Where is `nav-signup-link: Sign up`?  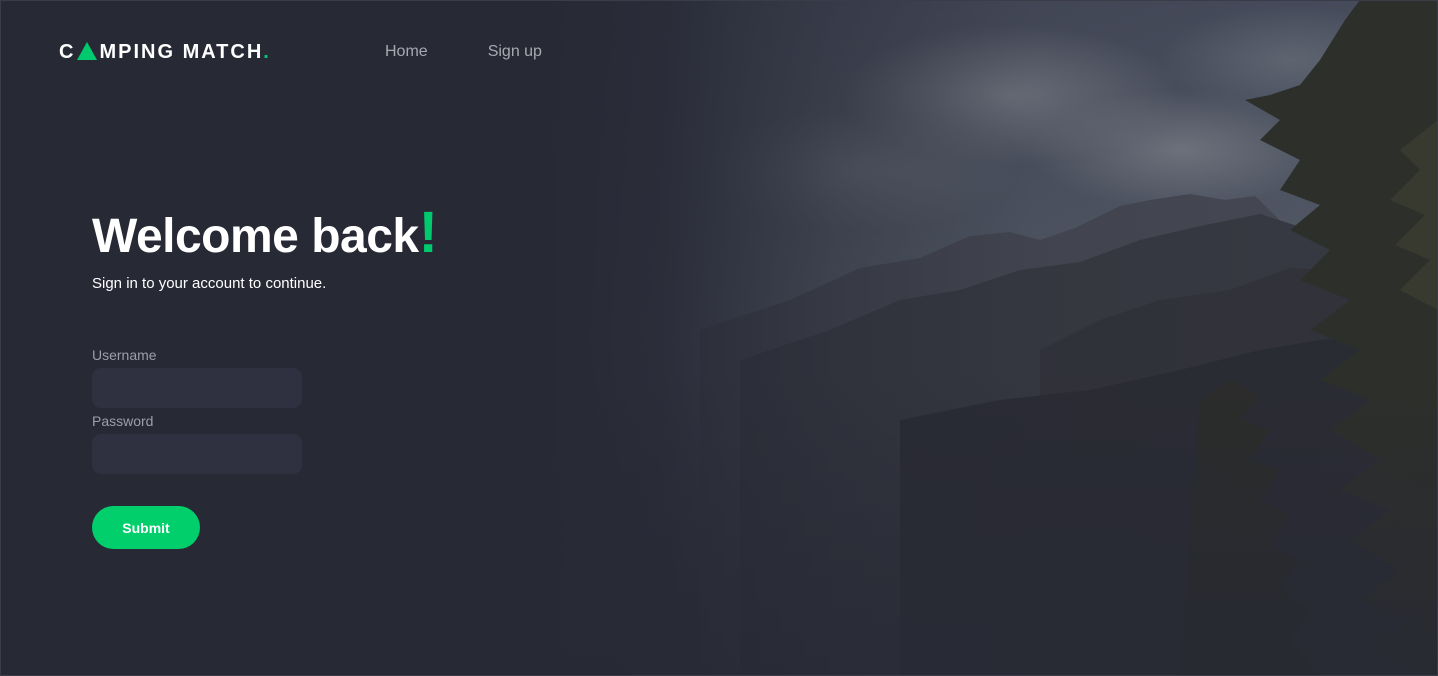
nav-signup-link: Sign up is located at coordinates (515, 52).